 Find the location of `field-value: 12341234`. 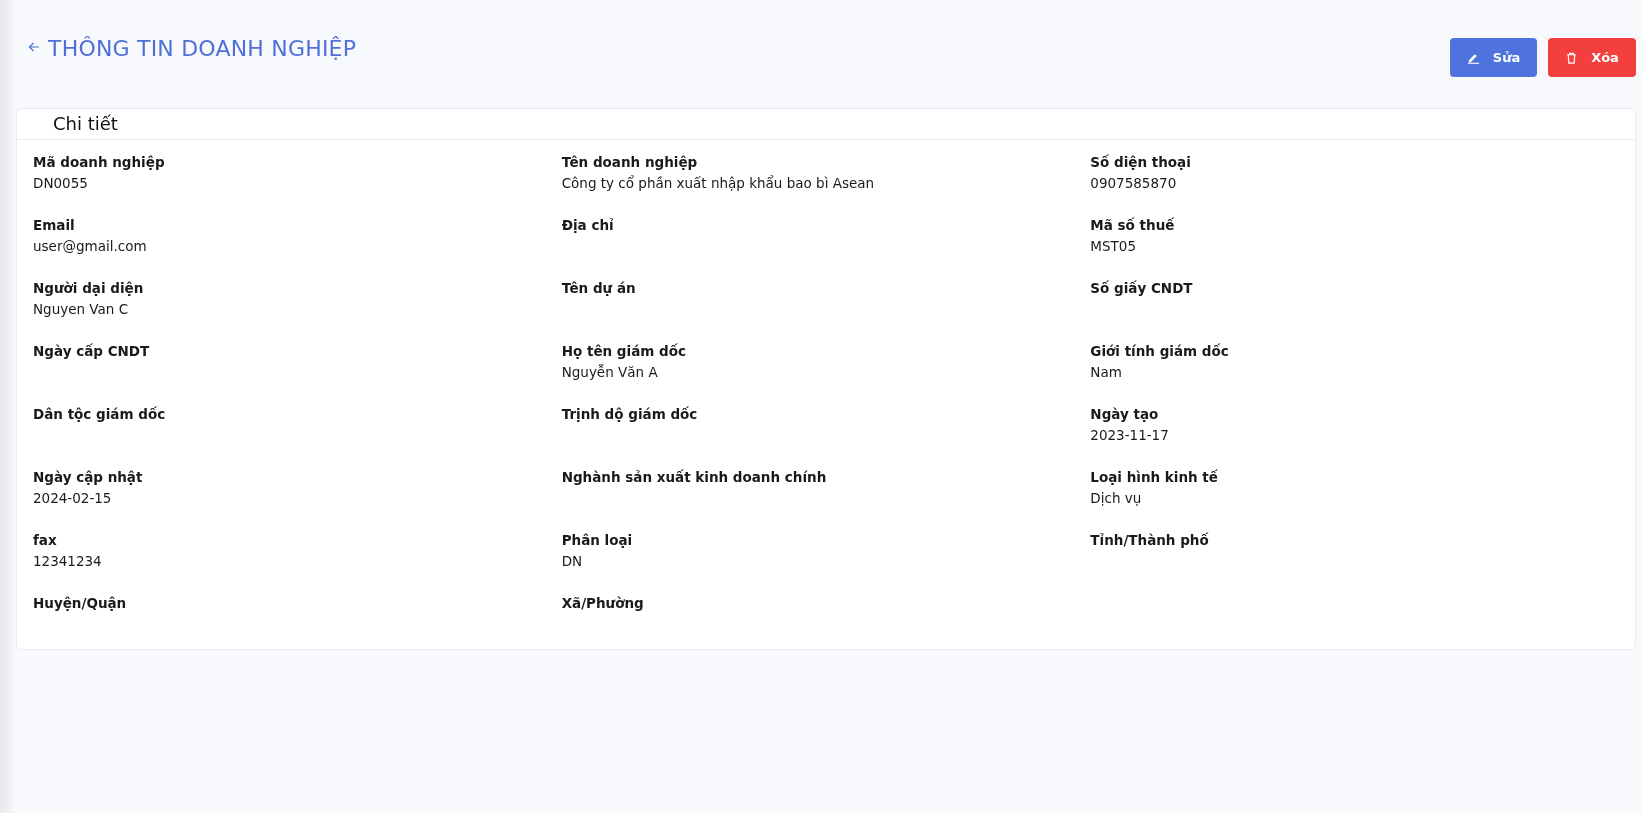

field-value: 12341234 is located at coordinates (68, 561).